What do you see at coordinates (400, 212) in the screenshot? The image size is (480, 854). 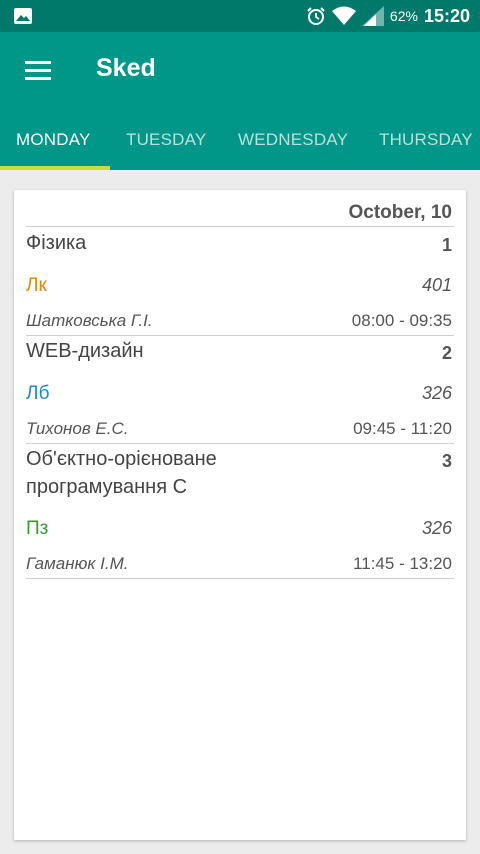 I see `date-label: October, 10` at bounding box center [400, 212].